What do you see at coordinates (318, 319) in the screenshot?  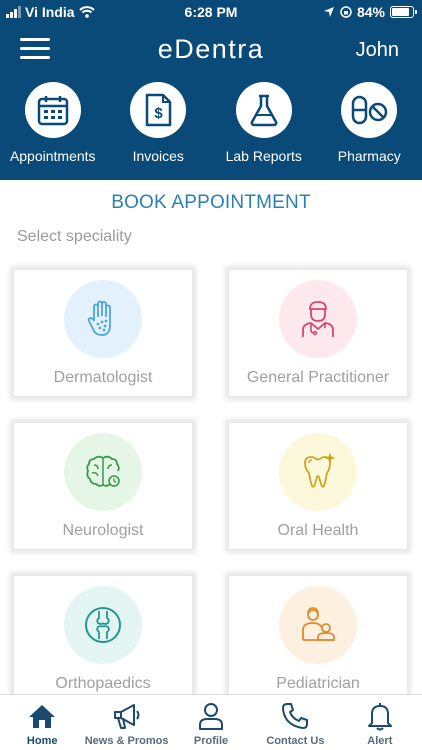 I see `doctor-icon` at bounding box center [318, 319].